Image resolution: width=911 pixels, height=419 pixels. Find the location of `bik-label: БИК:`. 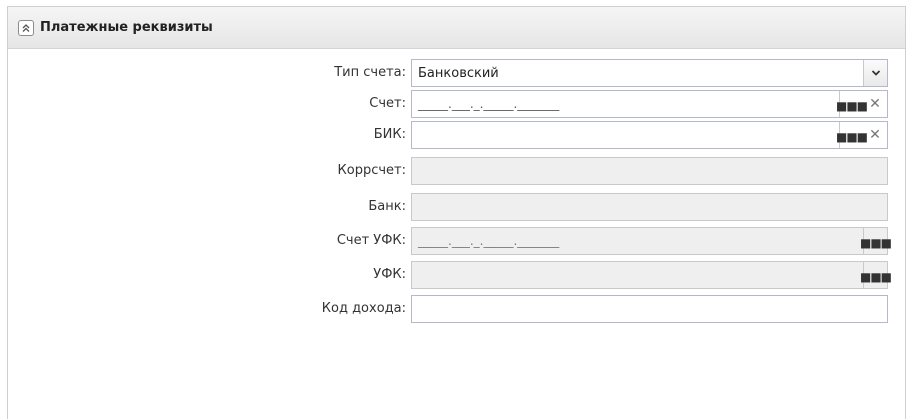

bik-label: БИК: is located at coordinates (389, 134).